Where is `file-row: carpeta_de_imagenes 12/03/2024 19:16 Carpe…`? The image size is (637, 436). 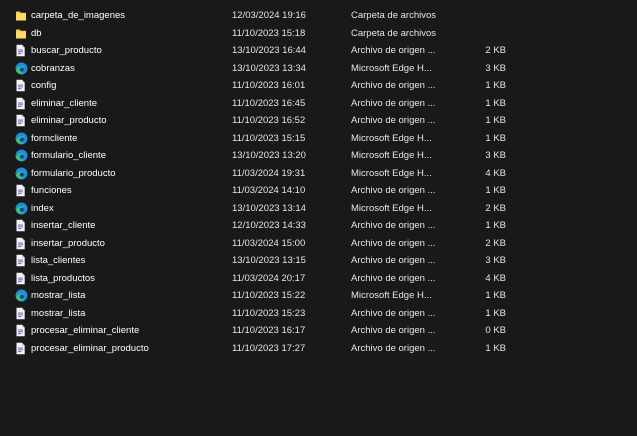
file-row: carpeta_de_imagenes 12/03/2024 19:16 Carpe… is located at coordinates (318, 16).